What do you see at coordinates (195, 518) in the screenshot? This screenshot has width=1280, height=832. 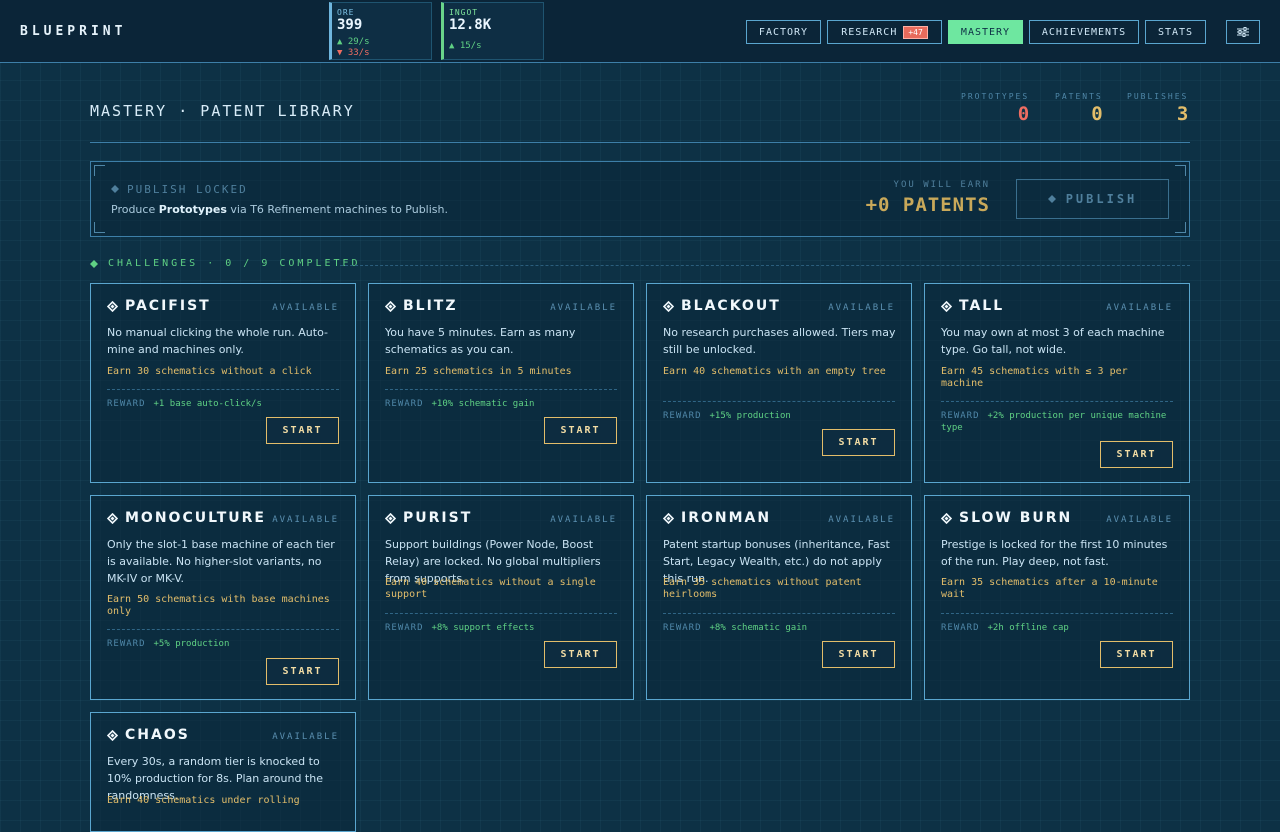 I see `challenge-name-text: MONOCULTURE` at bounding box center [195, 518].